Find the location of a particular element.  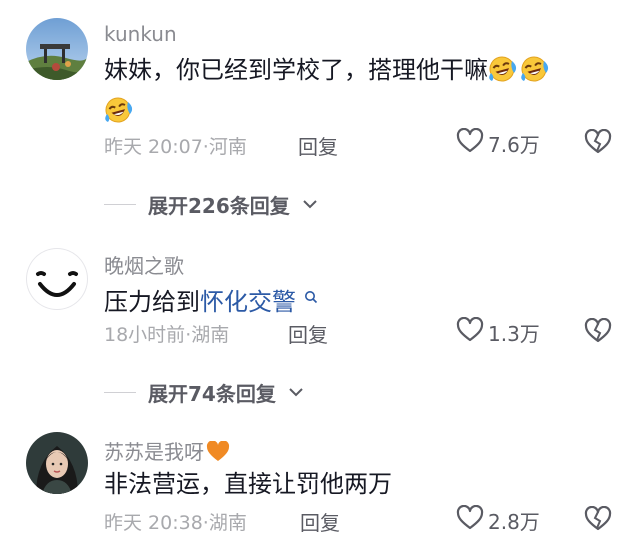

username: kunkun is located at coordinates (140, 34).